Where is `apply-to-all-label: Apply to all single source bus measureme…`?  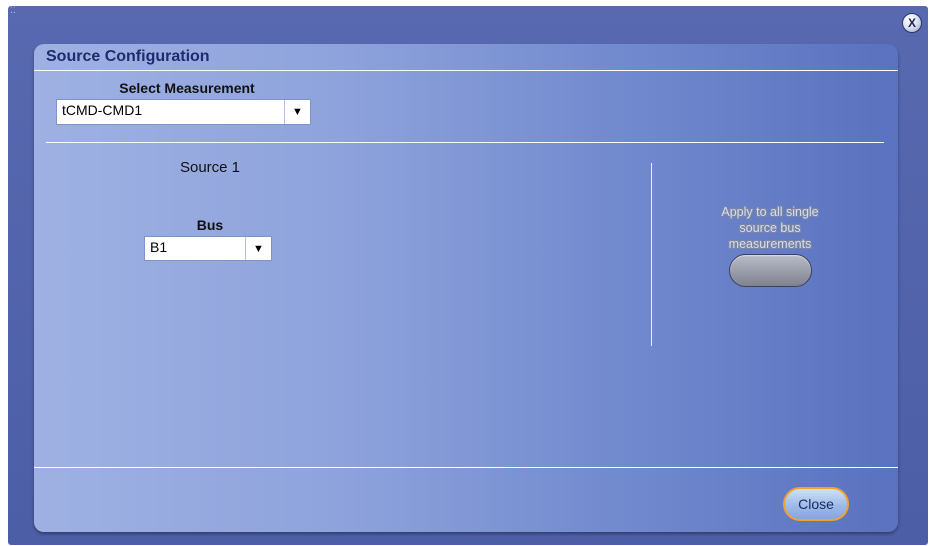
apply-to-all-label: Apply to all single source bus measureme… is located at coordinates (770, 228).